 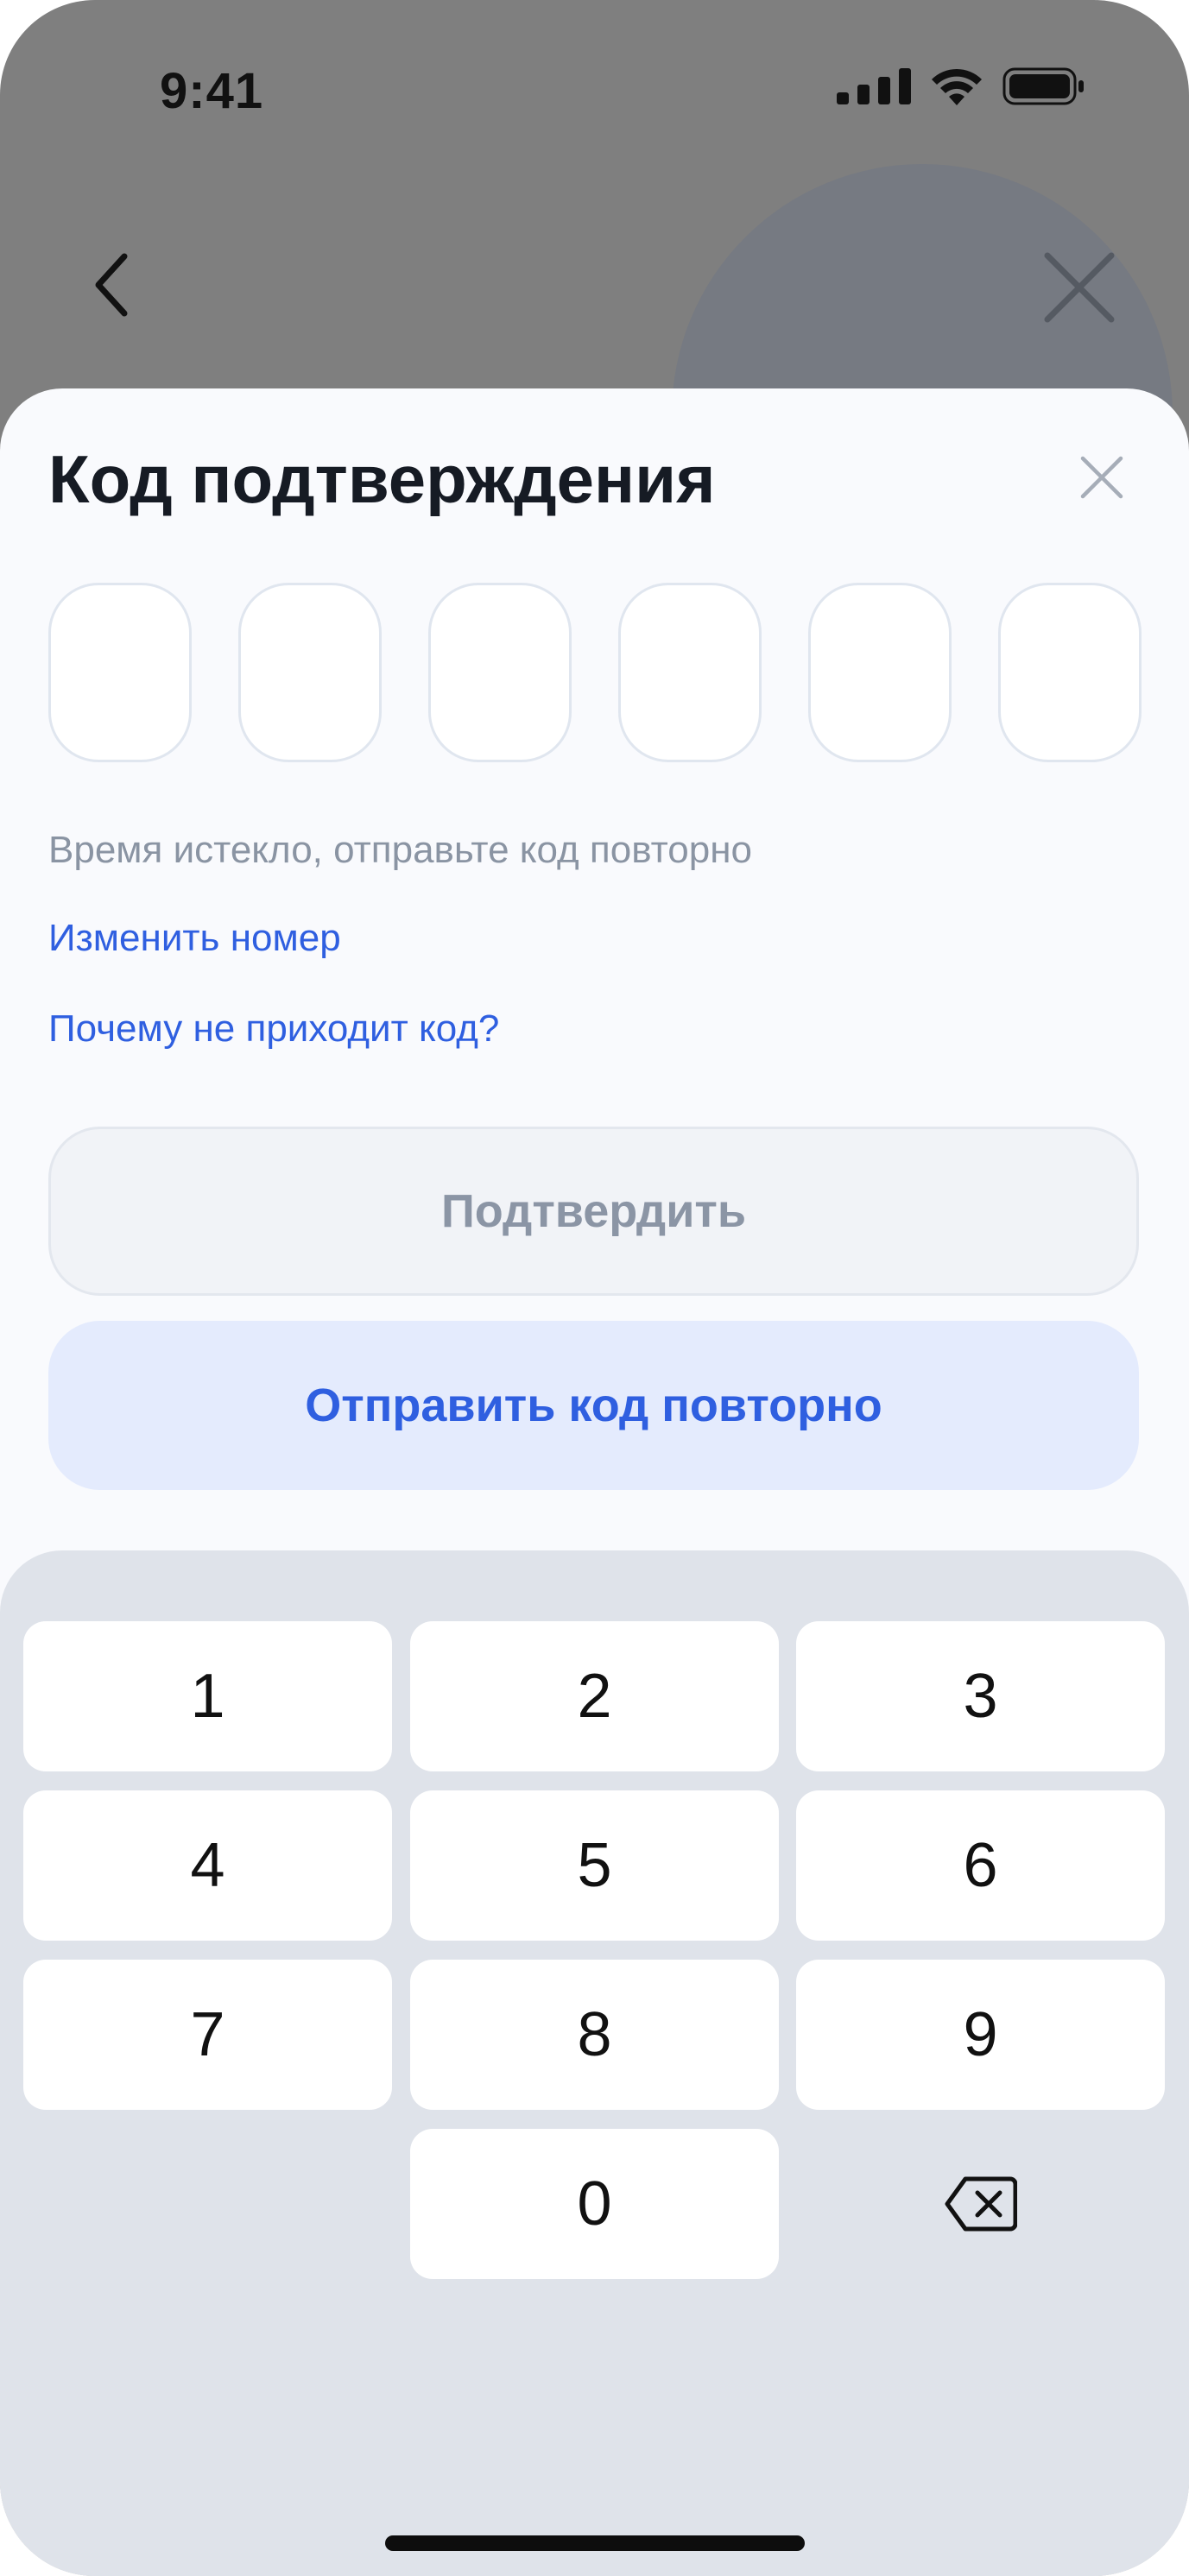 I want to click on key-1: 1, so click(x=207, y=1696).